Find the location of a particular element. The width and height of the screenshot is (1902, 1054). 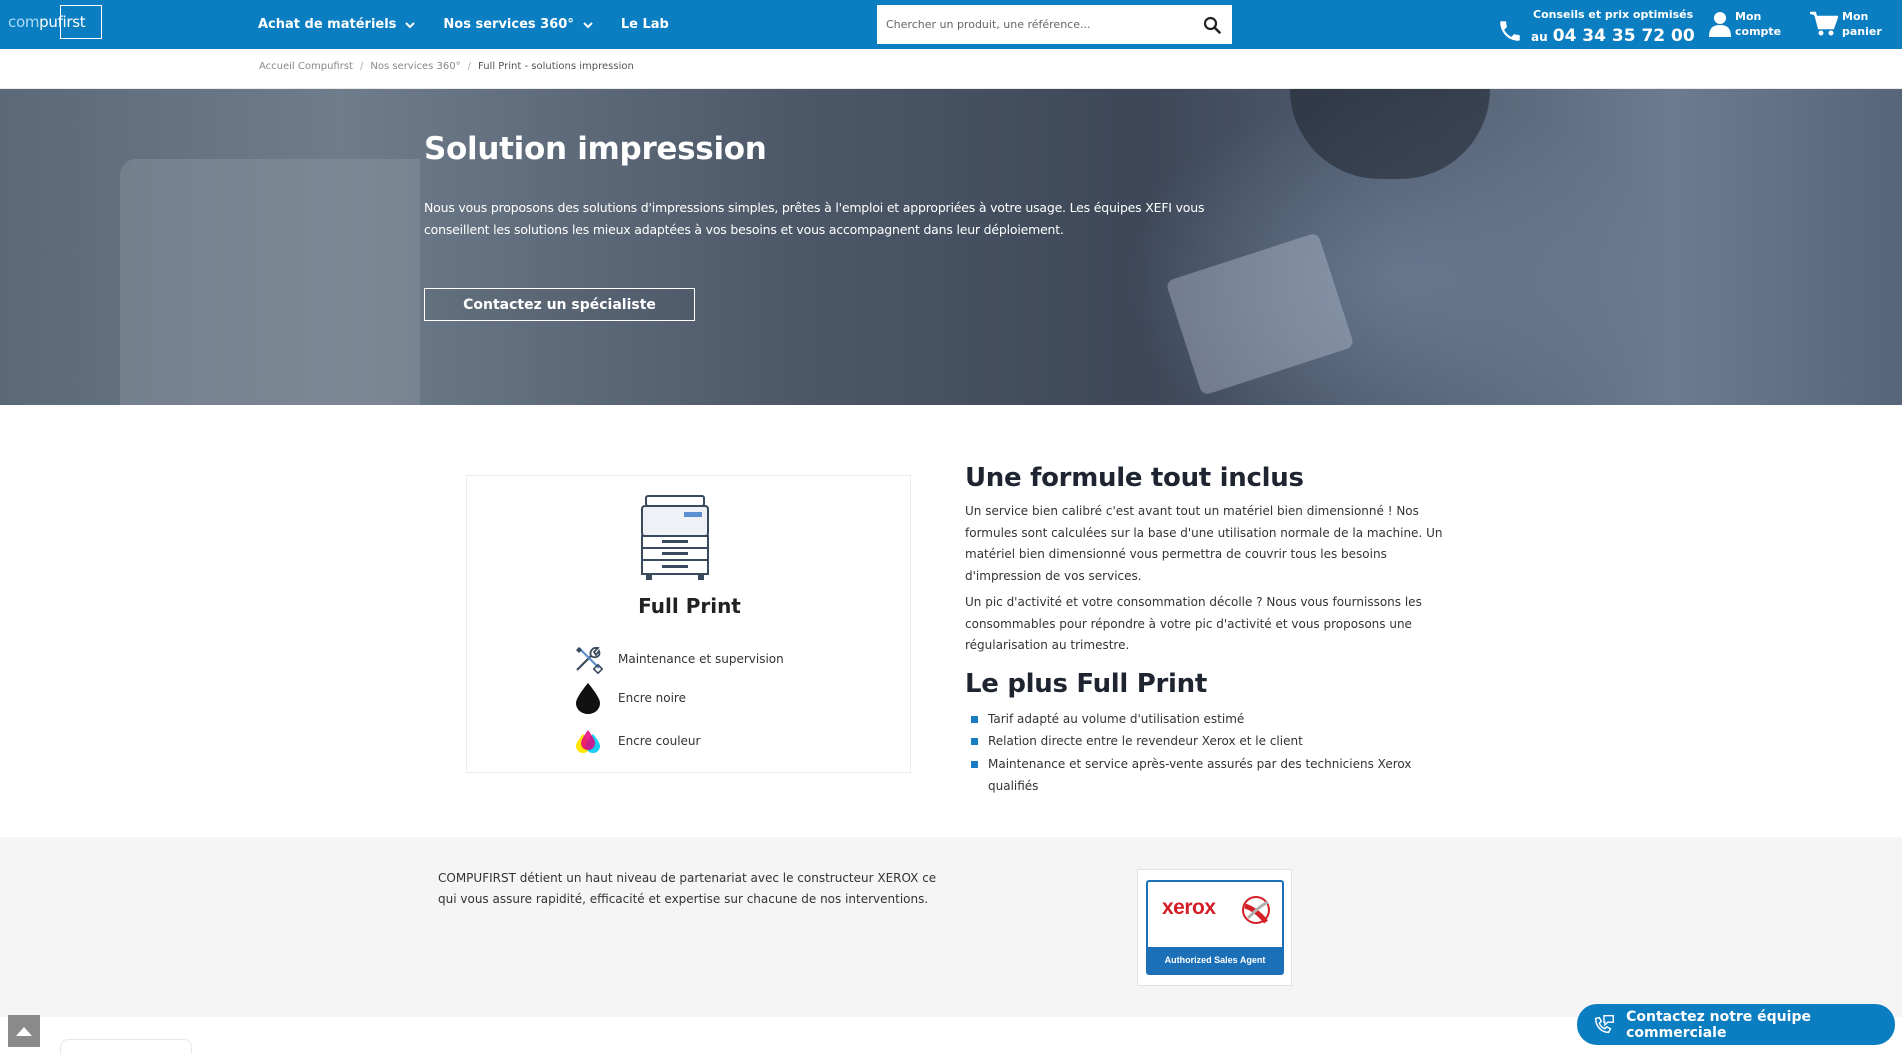

nav-services-360: Nos services 360° is located at coordinates (518, 24).